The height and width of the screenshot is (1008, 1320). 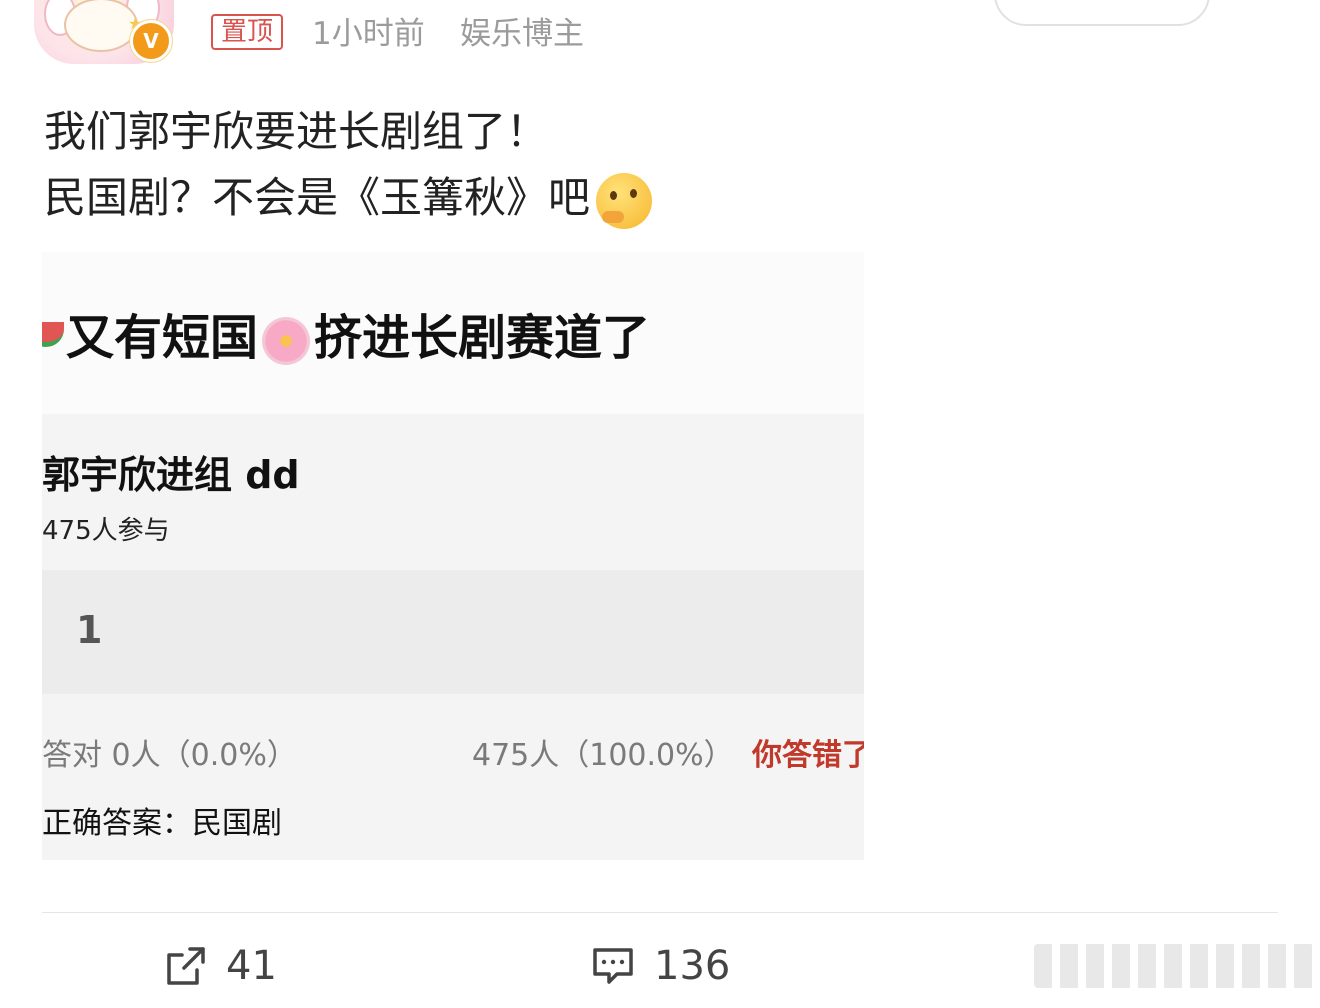 I want to click on forward-icon, so click(x=186, y=966).